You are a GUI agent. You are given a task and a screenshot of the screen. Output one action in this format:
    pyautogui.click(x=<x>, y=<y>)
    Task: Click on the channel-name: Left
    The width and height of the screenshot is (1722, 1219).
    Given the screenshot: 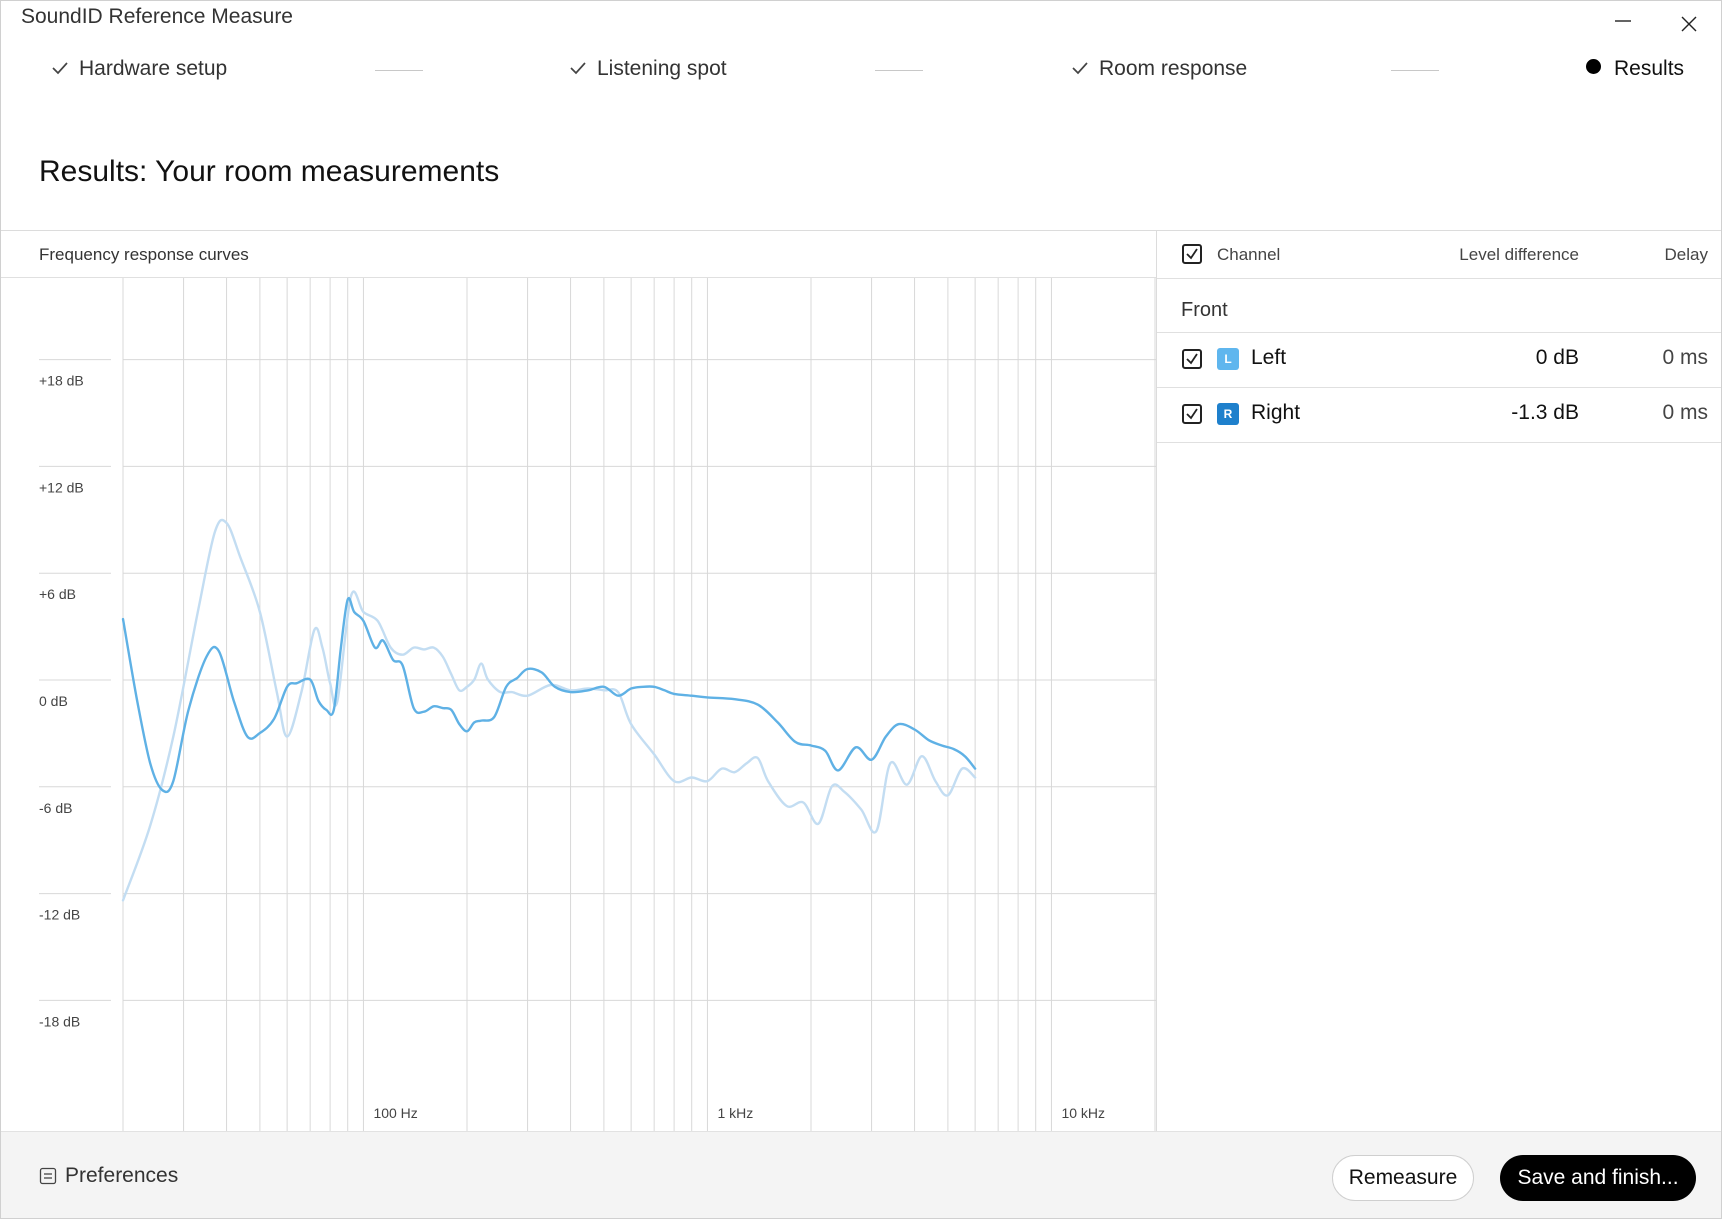 What is the action you would take?
    pyautogui.click(x=1269, y=357)
    